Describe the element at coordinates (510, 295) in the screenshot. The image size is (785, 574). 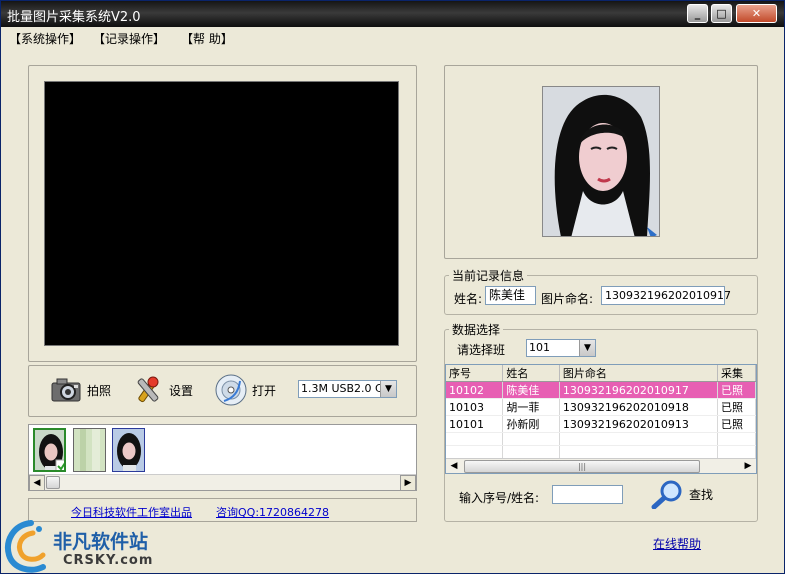
I see `name-field: 陈美佳` at that location.